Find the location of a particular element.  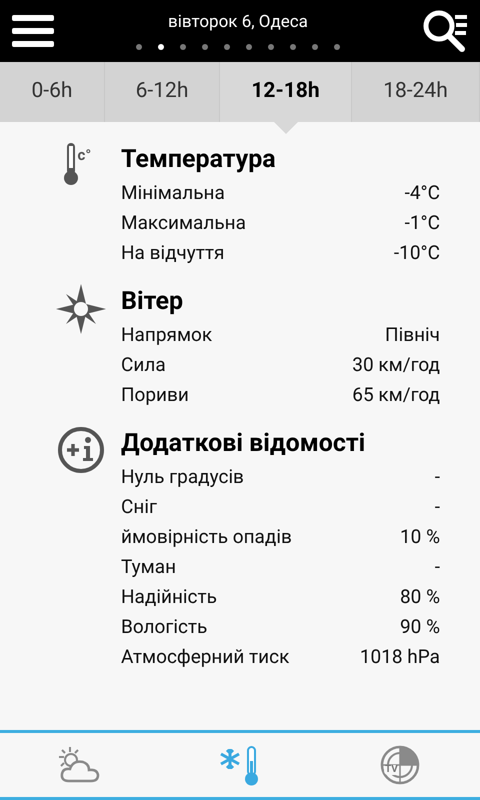

row-value: 1018 hPa is located at coordinates (400, 657).